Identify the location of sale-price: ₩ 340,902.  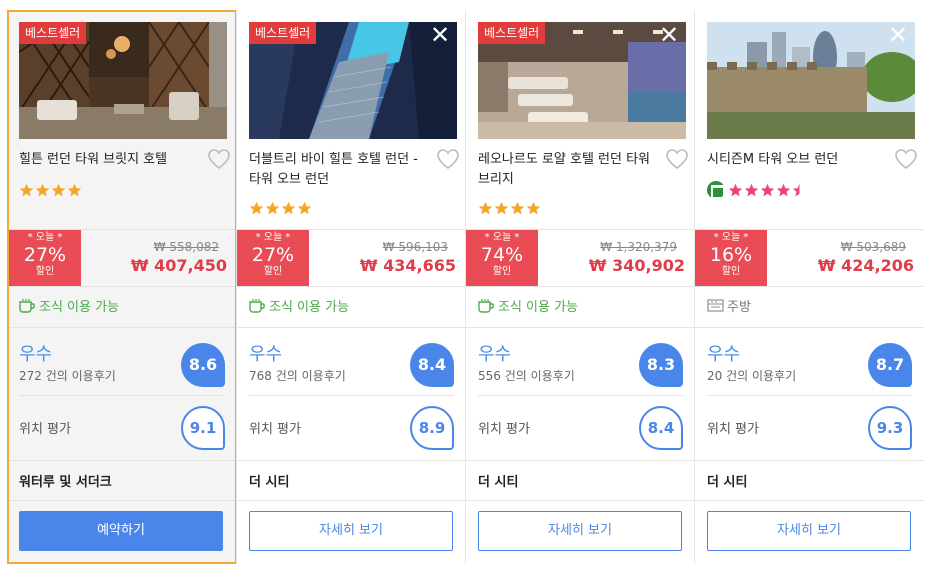
(636, 265).